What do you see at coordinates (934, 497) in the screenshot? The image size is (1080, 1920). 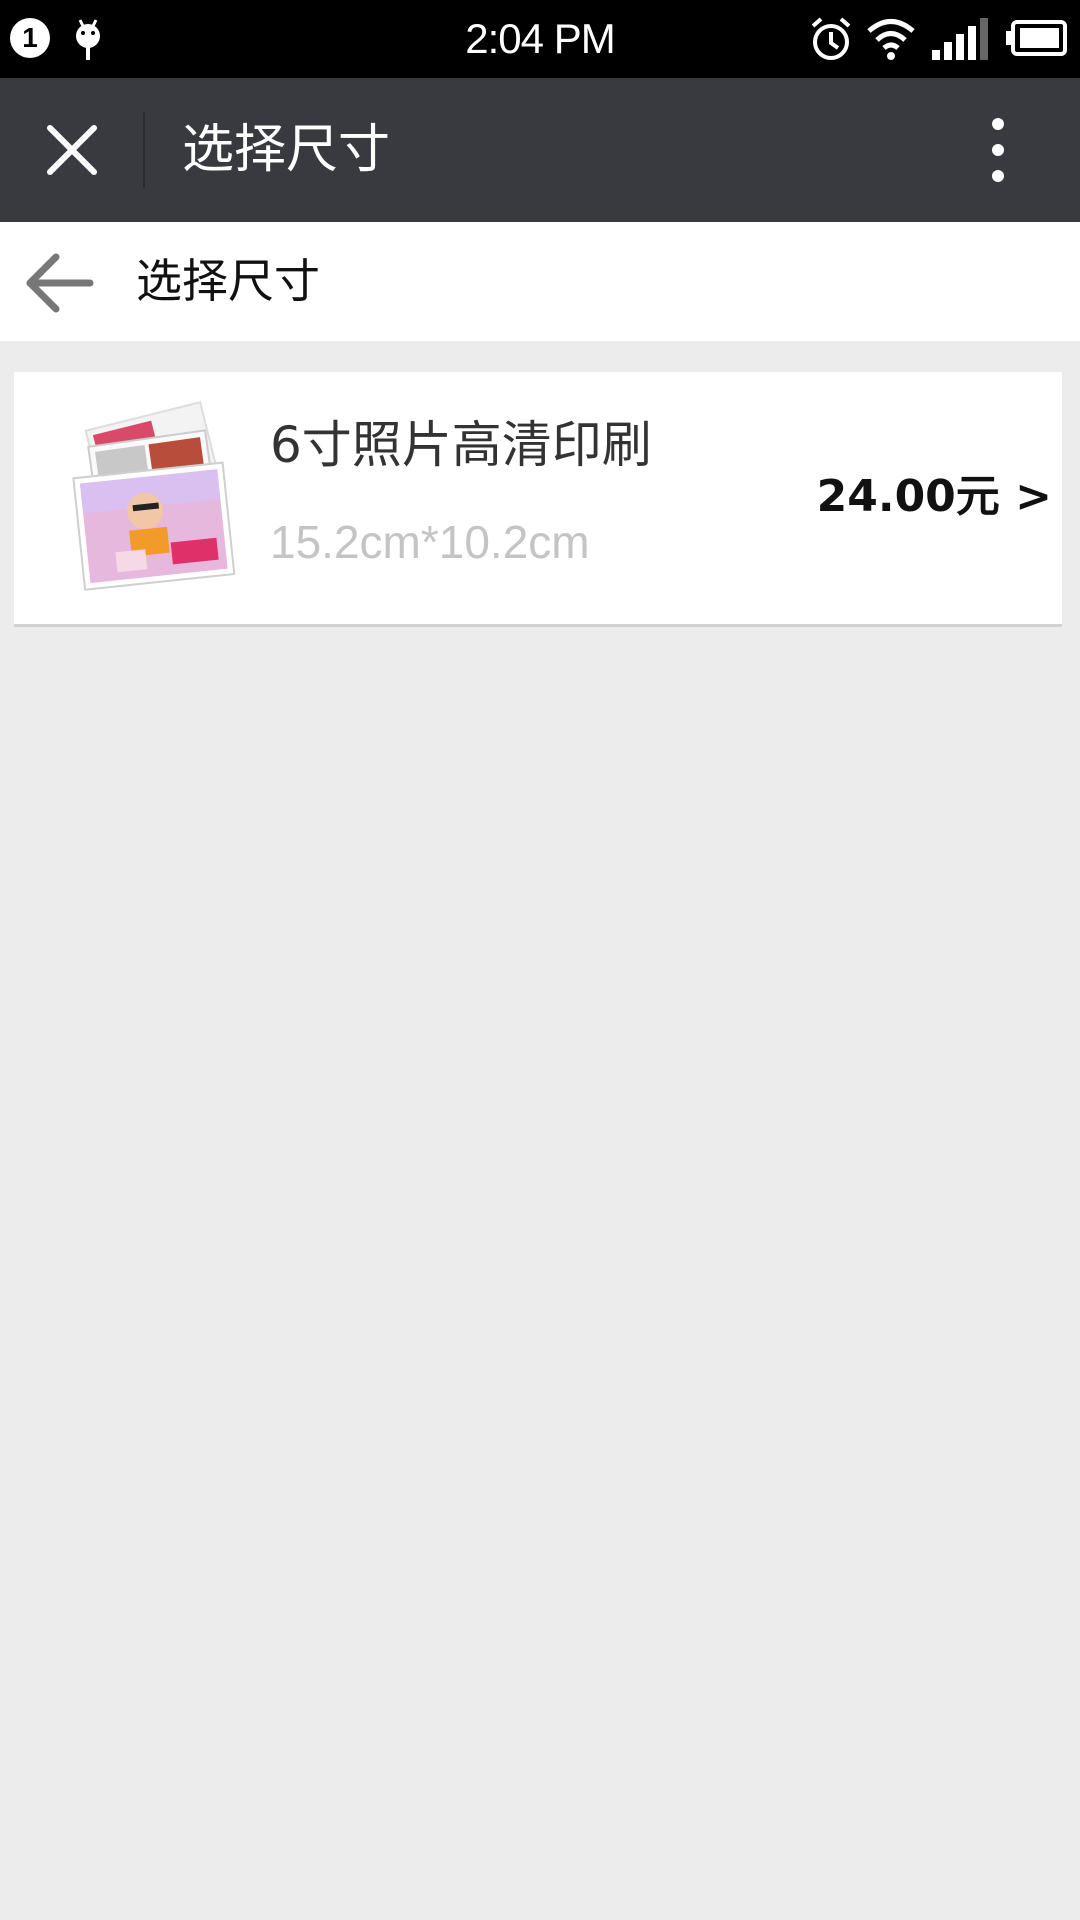 I see `product-price: 24.00元 >` at bounding box center [934, 497].